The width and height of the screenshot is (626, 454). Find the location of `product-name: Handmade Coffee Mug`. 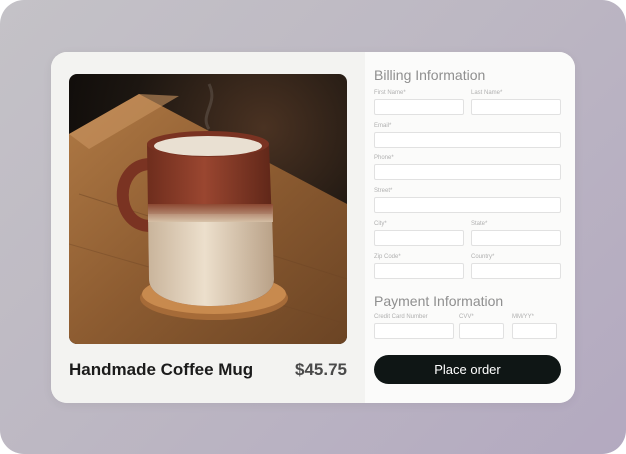

product-name: Handmade Coffee Mug is located at coordinates (161, 369).